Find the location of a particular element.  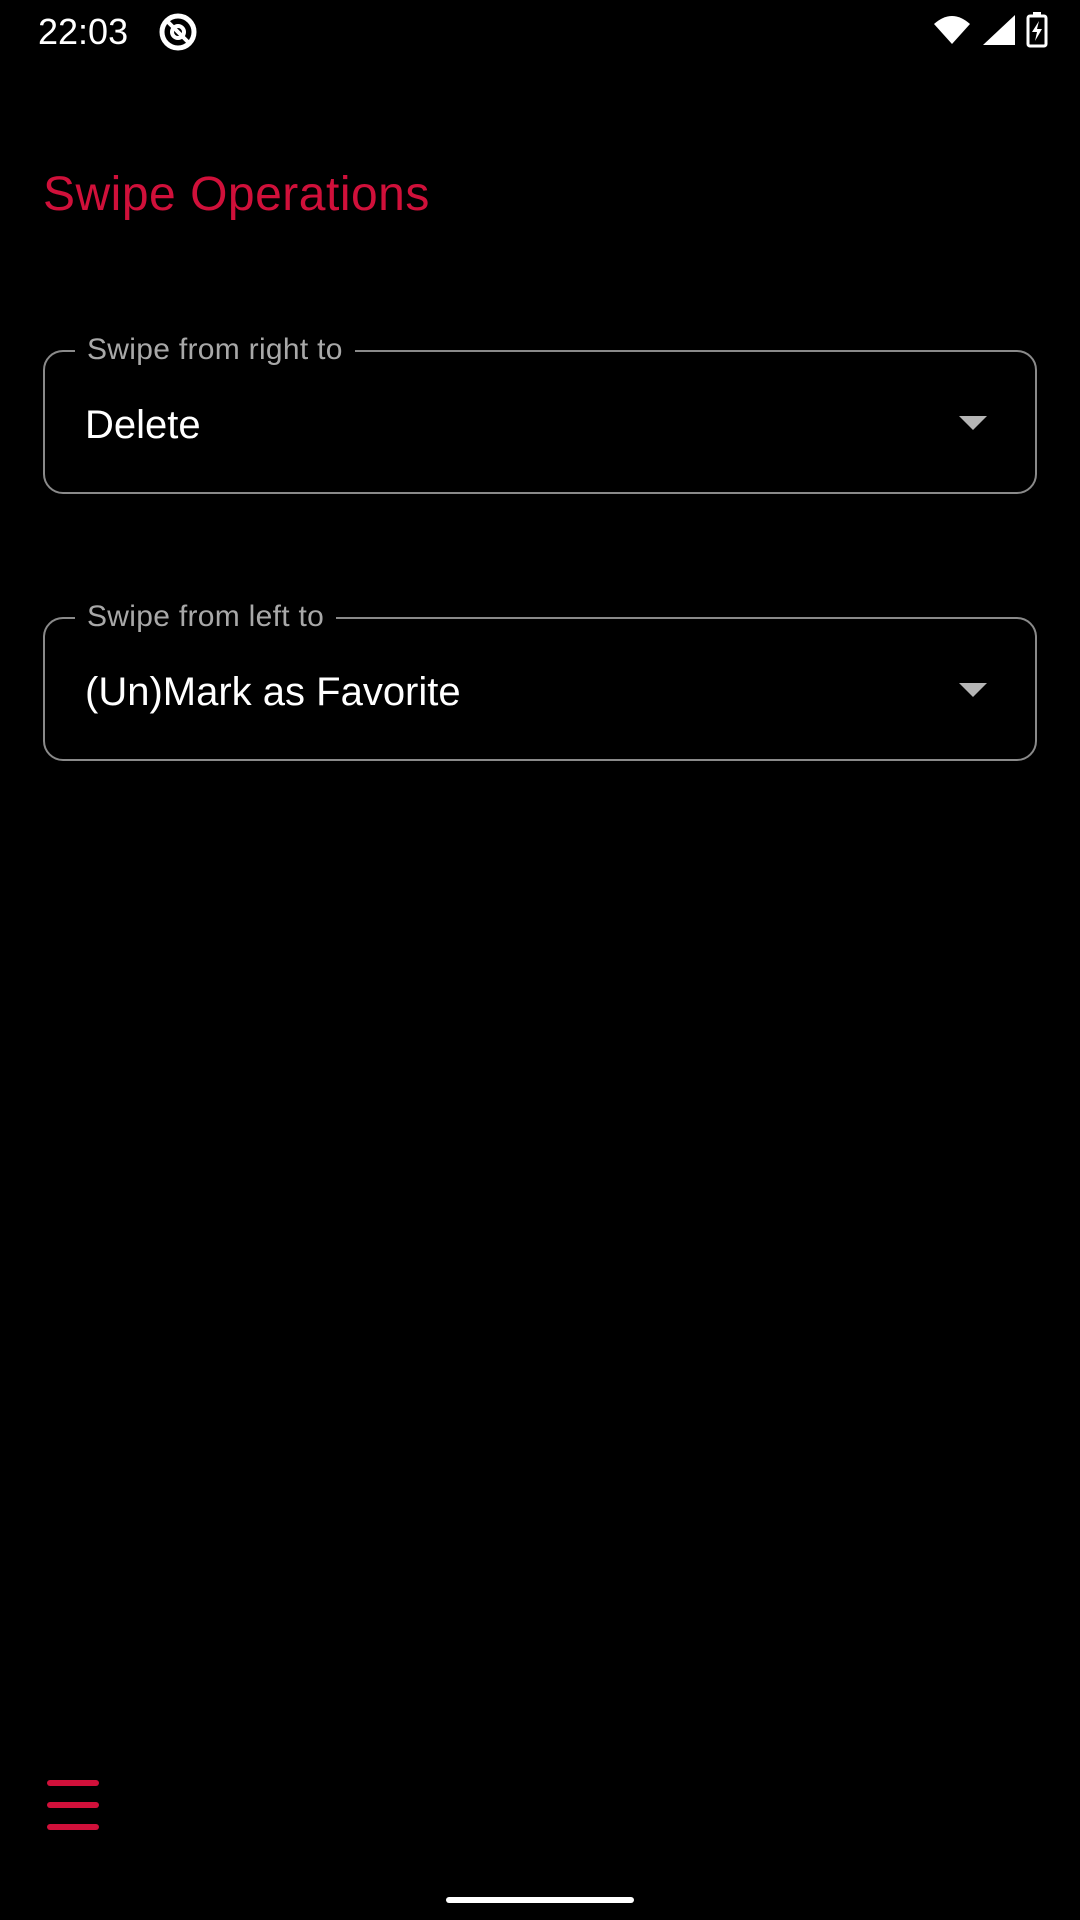

swipe-left-value: (Un)Mark as Favorite is located at coordinates (273, 692).